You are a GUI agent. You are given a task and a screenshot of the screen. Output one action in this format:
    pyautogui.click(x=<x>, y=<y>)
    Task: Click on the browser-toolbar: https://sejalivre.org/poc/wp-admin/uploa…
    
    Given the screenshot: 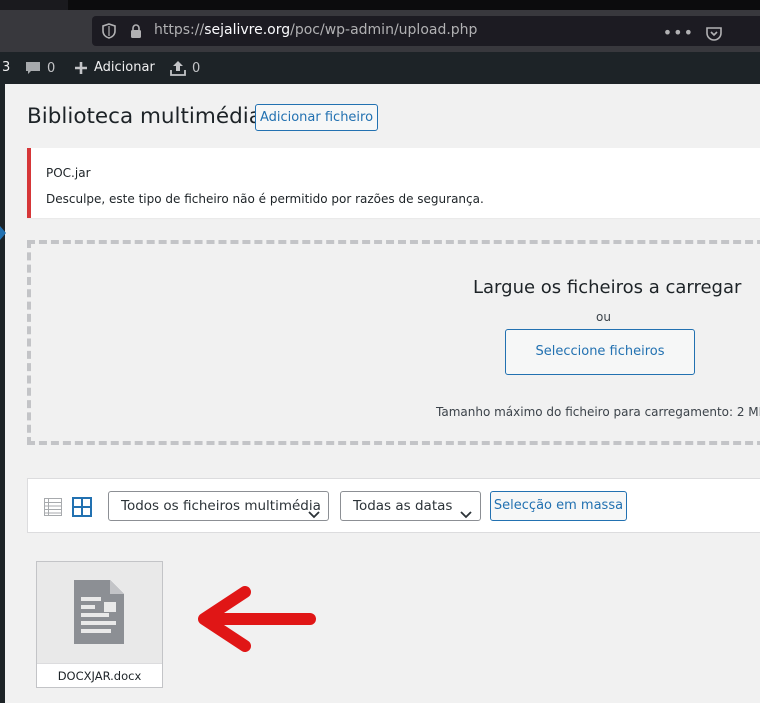 What is the action you would take?
    pyautogui.click(x=380, y=31)
    